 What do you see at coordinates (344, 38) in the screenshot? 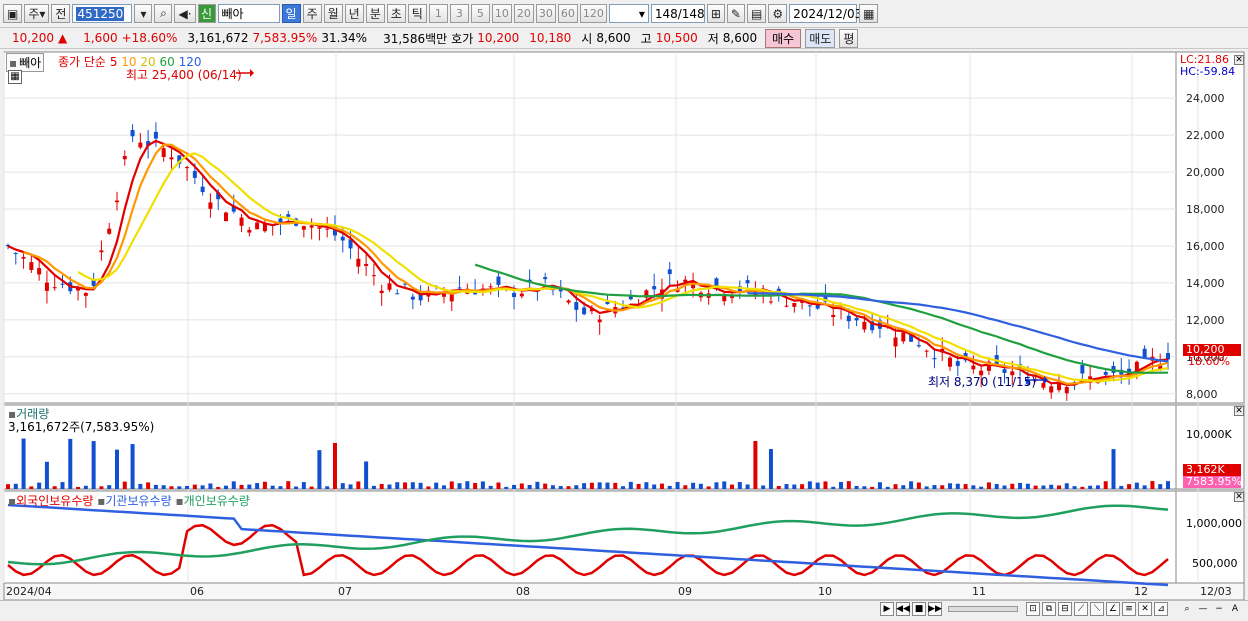
I see `turnover-rate: 31.34%` at bounding box center [344, 38].